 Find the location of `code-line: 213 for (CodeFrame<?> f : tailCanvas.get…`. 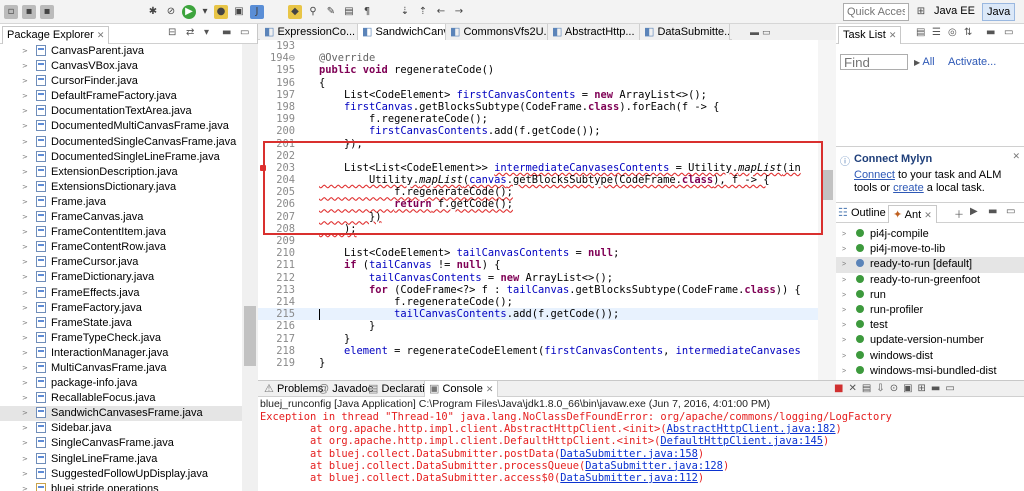

code-line: 213 for (CodeFrame<?> f : tailCanvas.get… is located at coordinates (538, 290).